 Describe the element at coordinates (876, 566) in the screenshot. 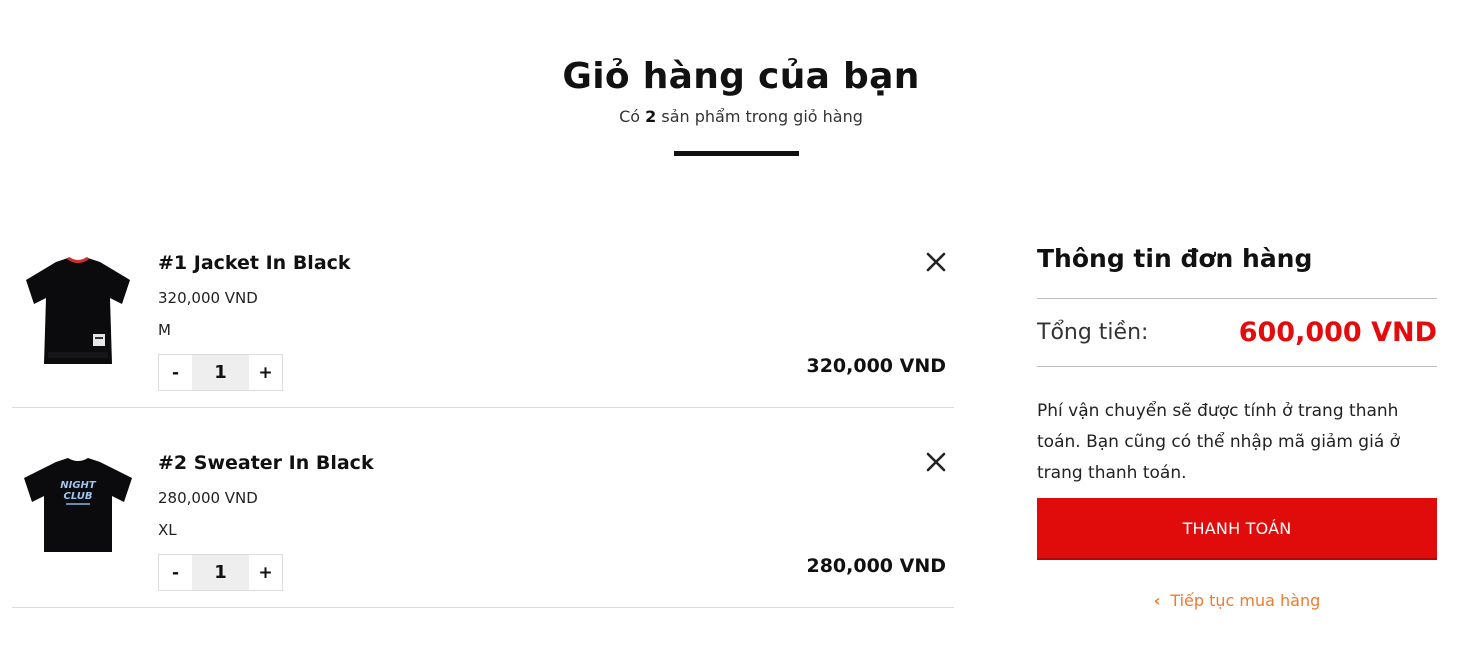

I see `line-total: 280,000 VND` at that location.